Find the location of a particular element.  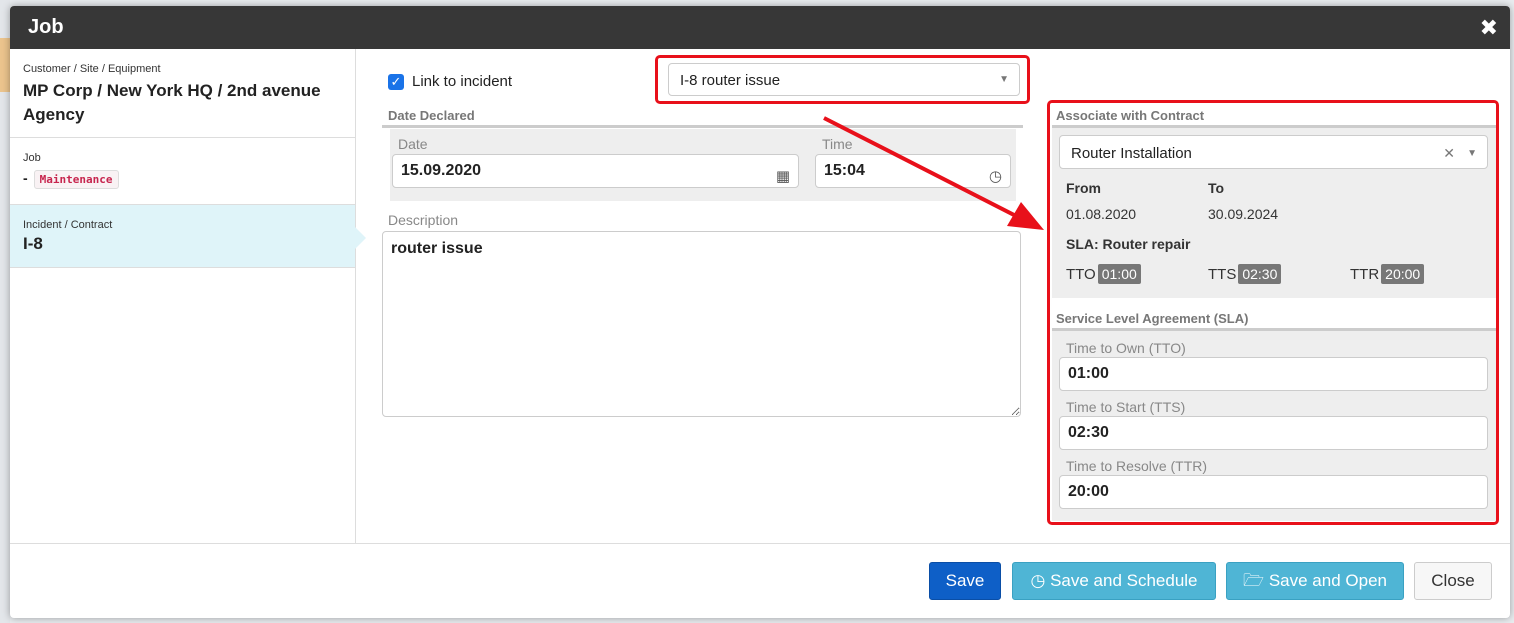

job-label: Job is located at coordinates (32, 158).